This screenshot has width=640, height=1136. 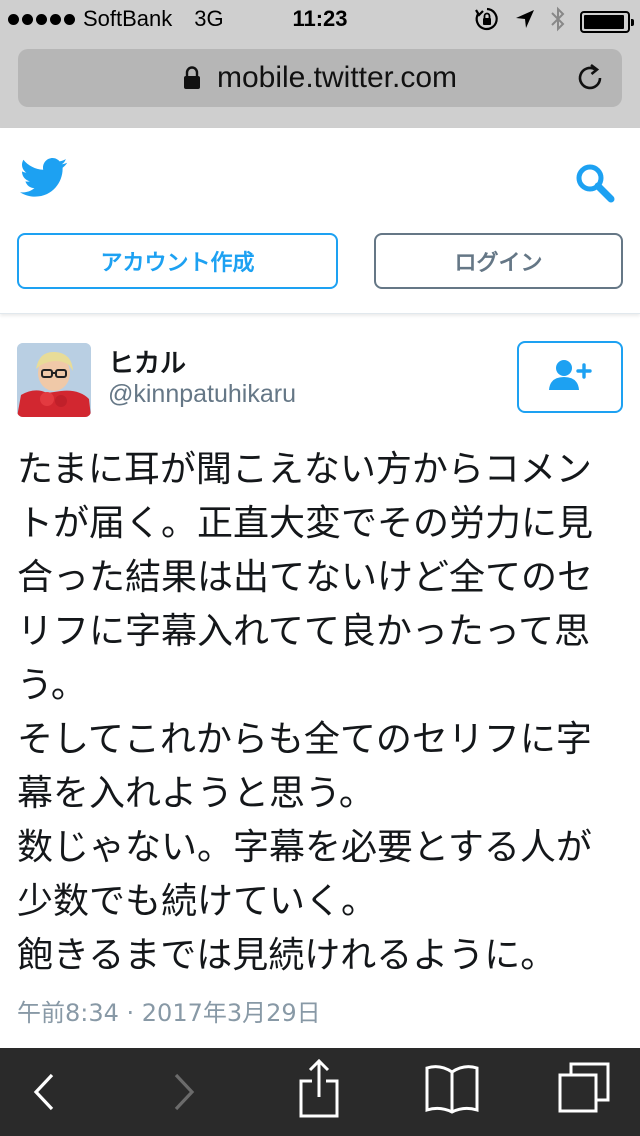 What do you see at coordinates (498, 261) in the screenshot?
I see `login-button: ログイン` at bounding box center [498, 261].